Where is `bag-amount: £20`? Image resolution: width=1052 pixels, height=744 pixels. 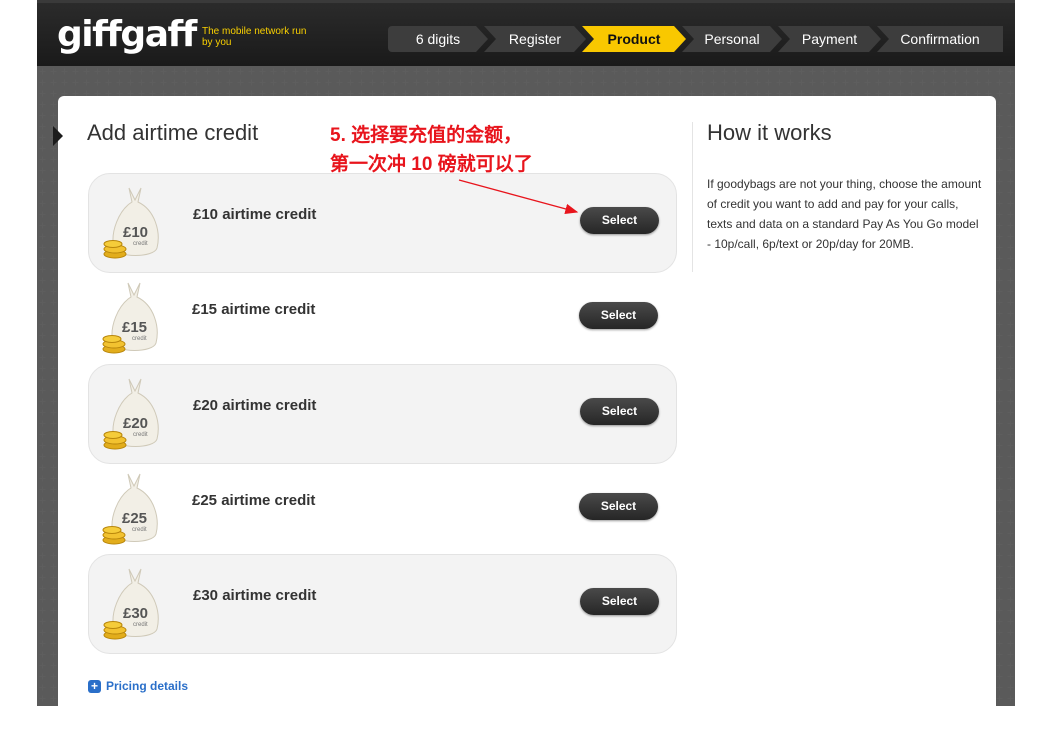
bag-amount: £20 is located at coordinates (135, 423).